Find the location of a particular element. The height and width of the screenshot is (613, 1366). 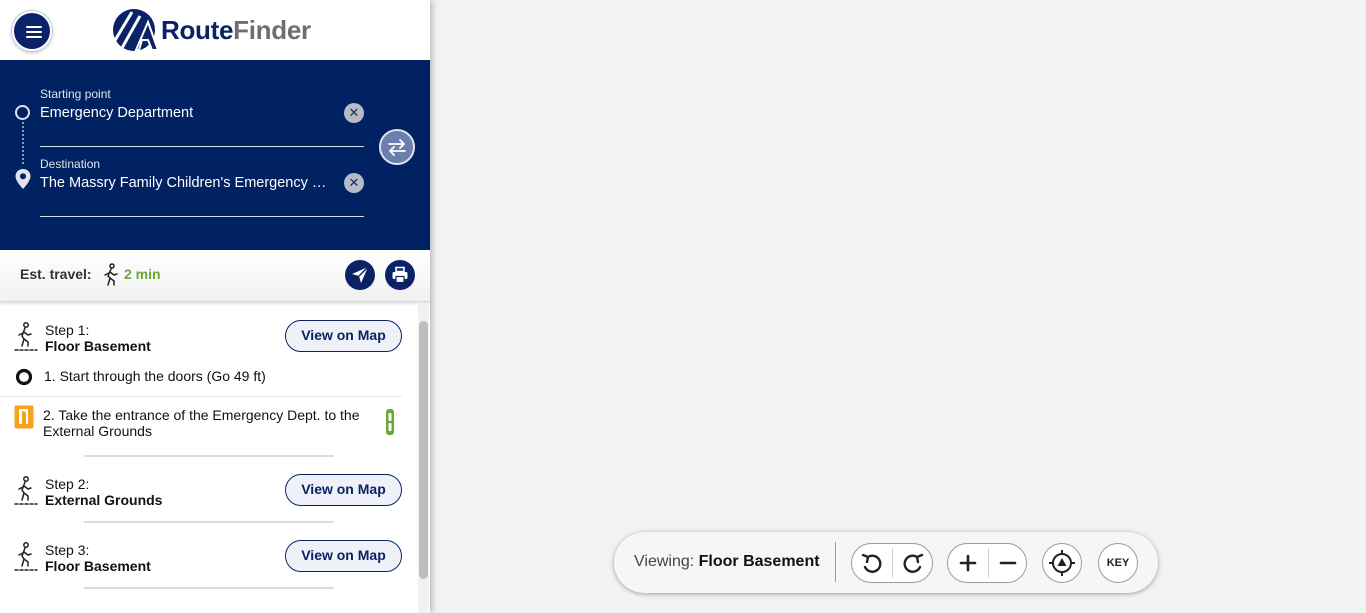

step-2: Step 2: External Grounds View on Map is located at coordinates (209, 498).